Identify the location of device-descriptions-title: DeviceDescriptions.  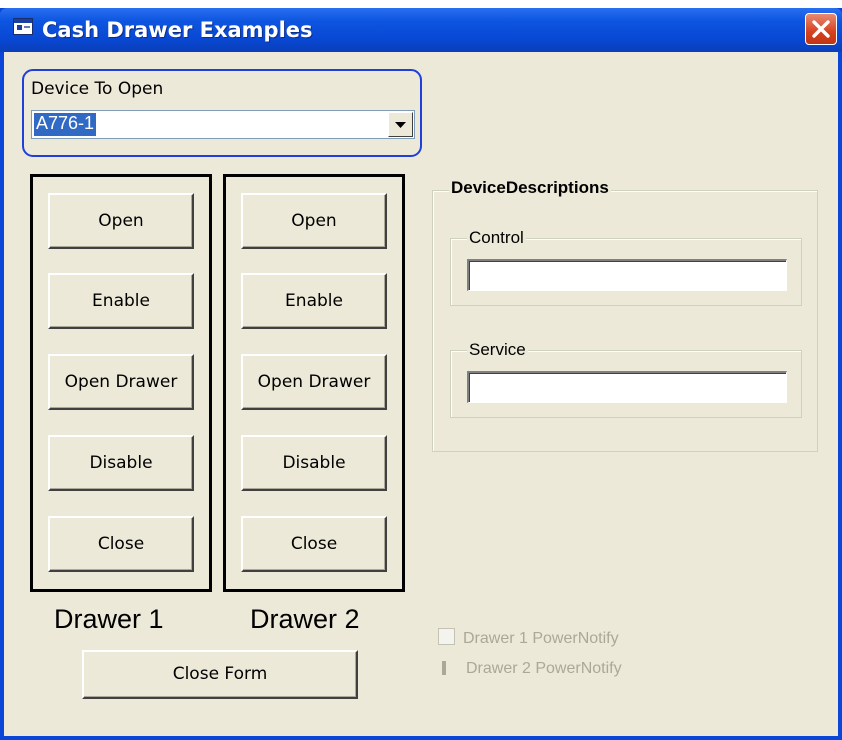
(530, 188).